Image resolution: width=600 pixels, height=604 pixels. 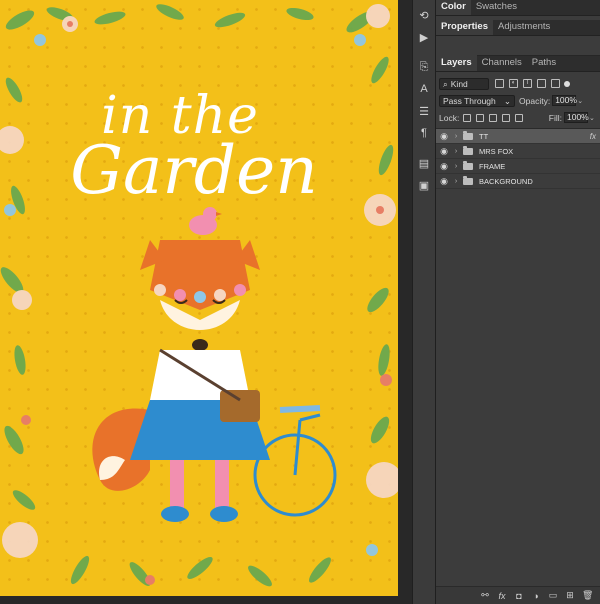 I want to click on tab-channels: Channels, so click(x=502, y=63).